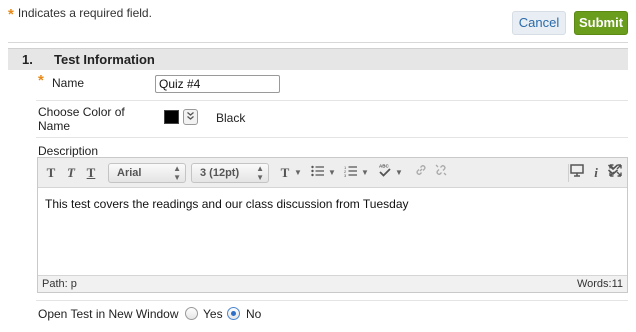 The image size is (636, 332). What do you see at coordinates (91, 173) in the screenshot?
I see `underline-icon: T` at bounding box center [91, 173].